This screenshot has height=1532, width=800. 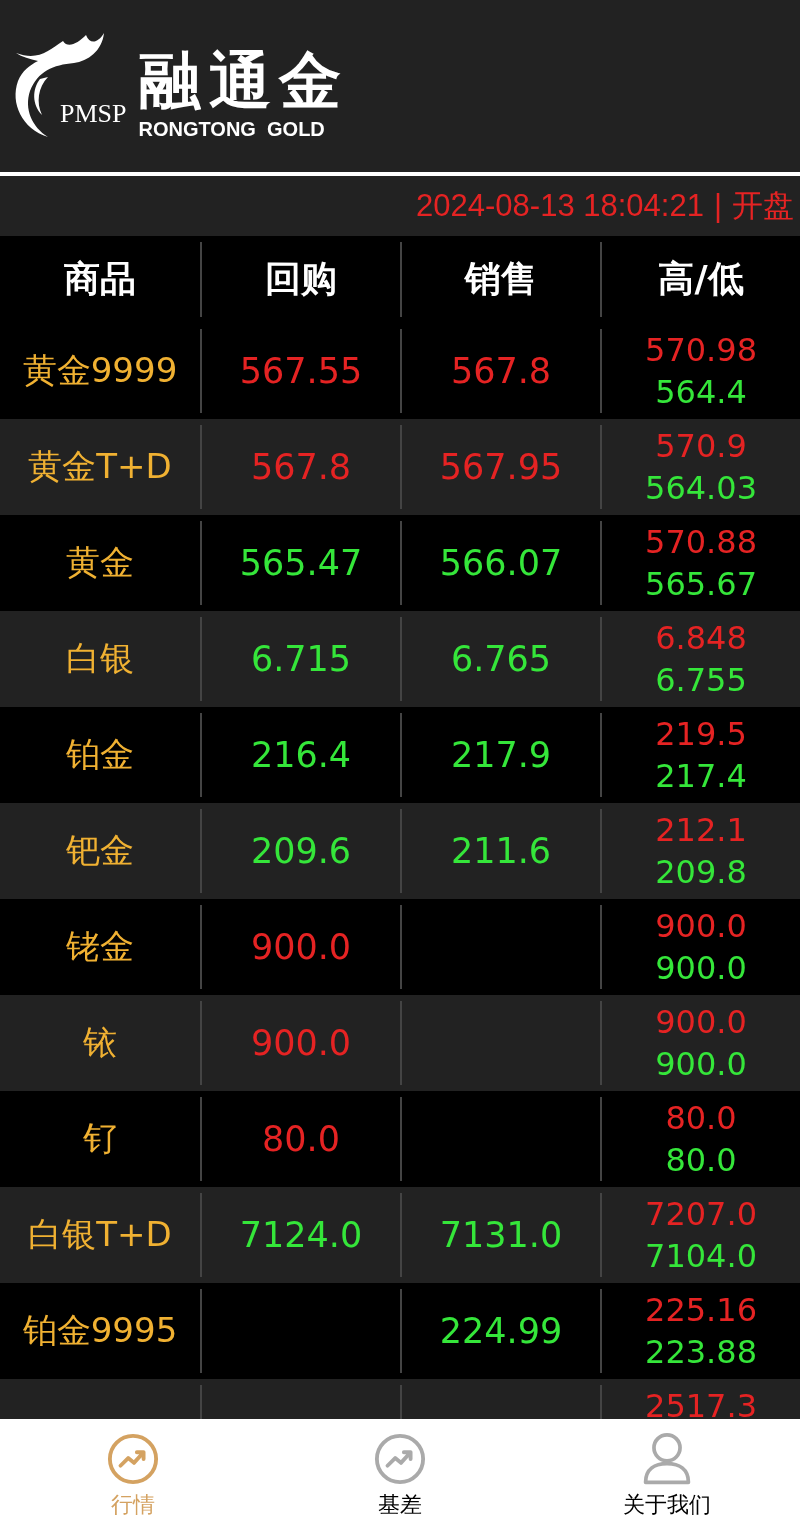 What do you see at coordinates (300, 279) in the screenshot?
I see `column-header: 回购` at bounding box center [300, 279].